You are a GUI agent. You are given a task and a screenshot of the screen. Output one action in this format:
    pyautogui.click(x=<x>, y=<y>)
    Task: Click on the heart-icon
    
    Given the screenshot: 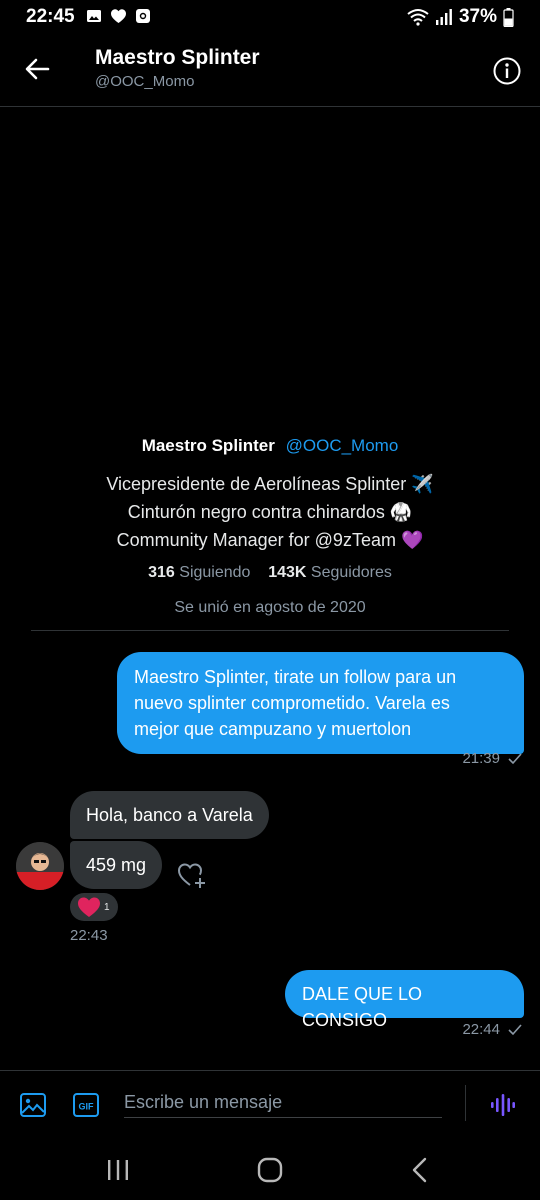 What is the action you would take?
    pyautogui.click(x=118, y=16)
    